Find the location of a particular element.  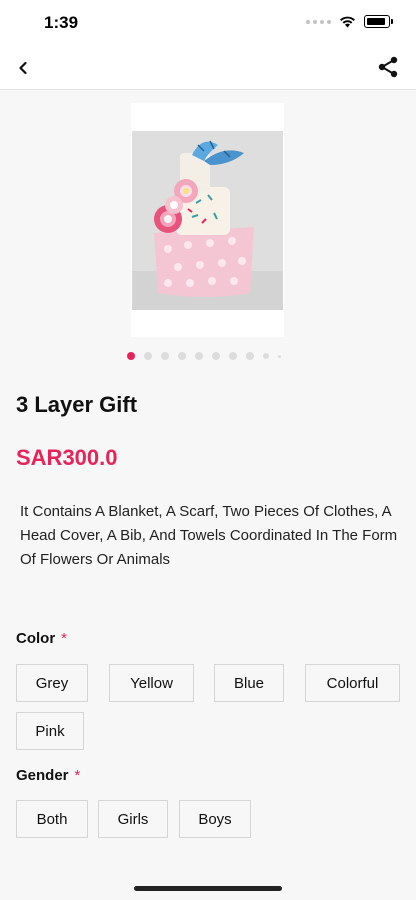

signal-icon is located at coordinates (318, 21).